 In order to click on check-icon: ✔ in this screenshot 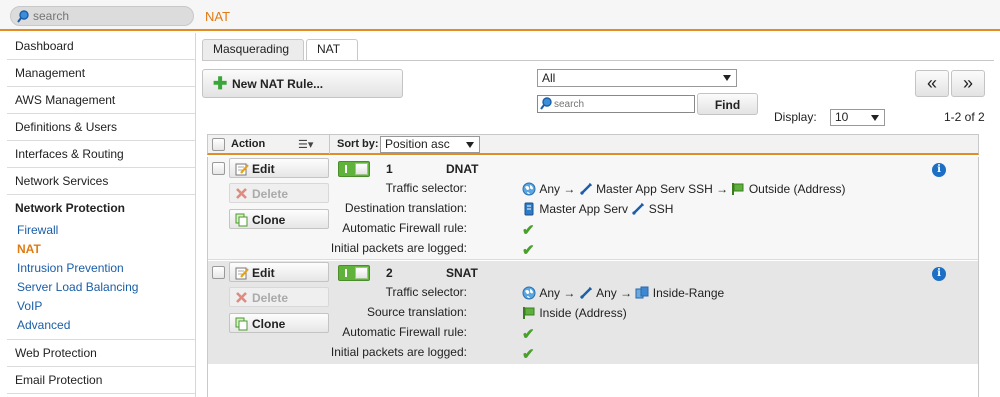, I will do `click(528, 230)`.